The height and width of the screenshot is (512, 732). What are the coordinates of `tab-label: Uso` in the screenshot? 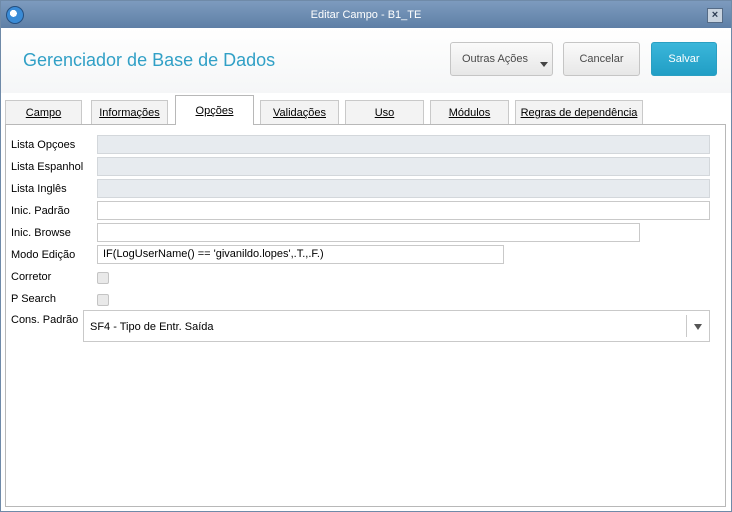 It's located at (384, 113).